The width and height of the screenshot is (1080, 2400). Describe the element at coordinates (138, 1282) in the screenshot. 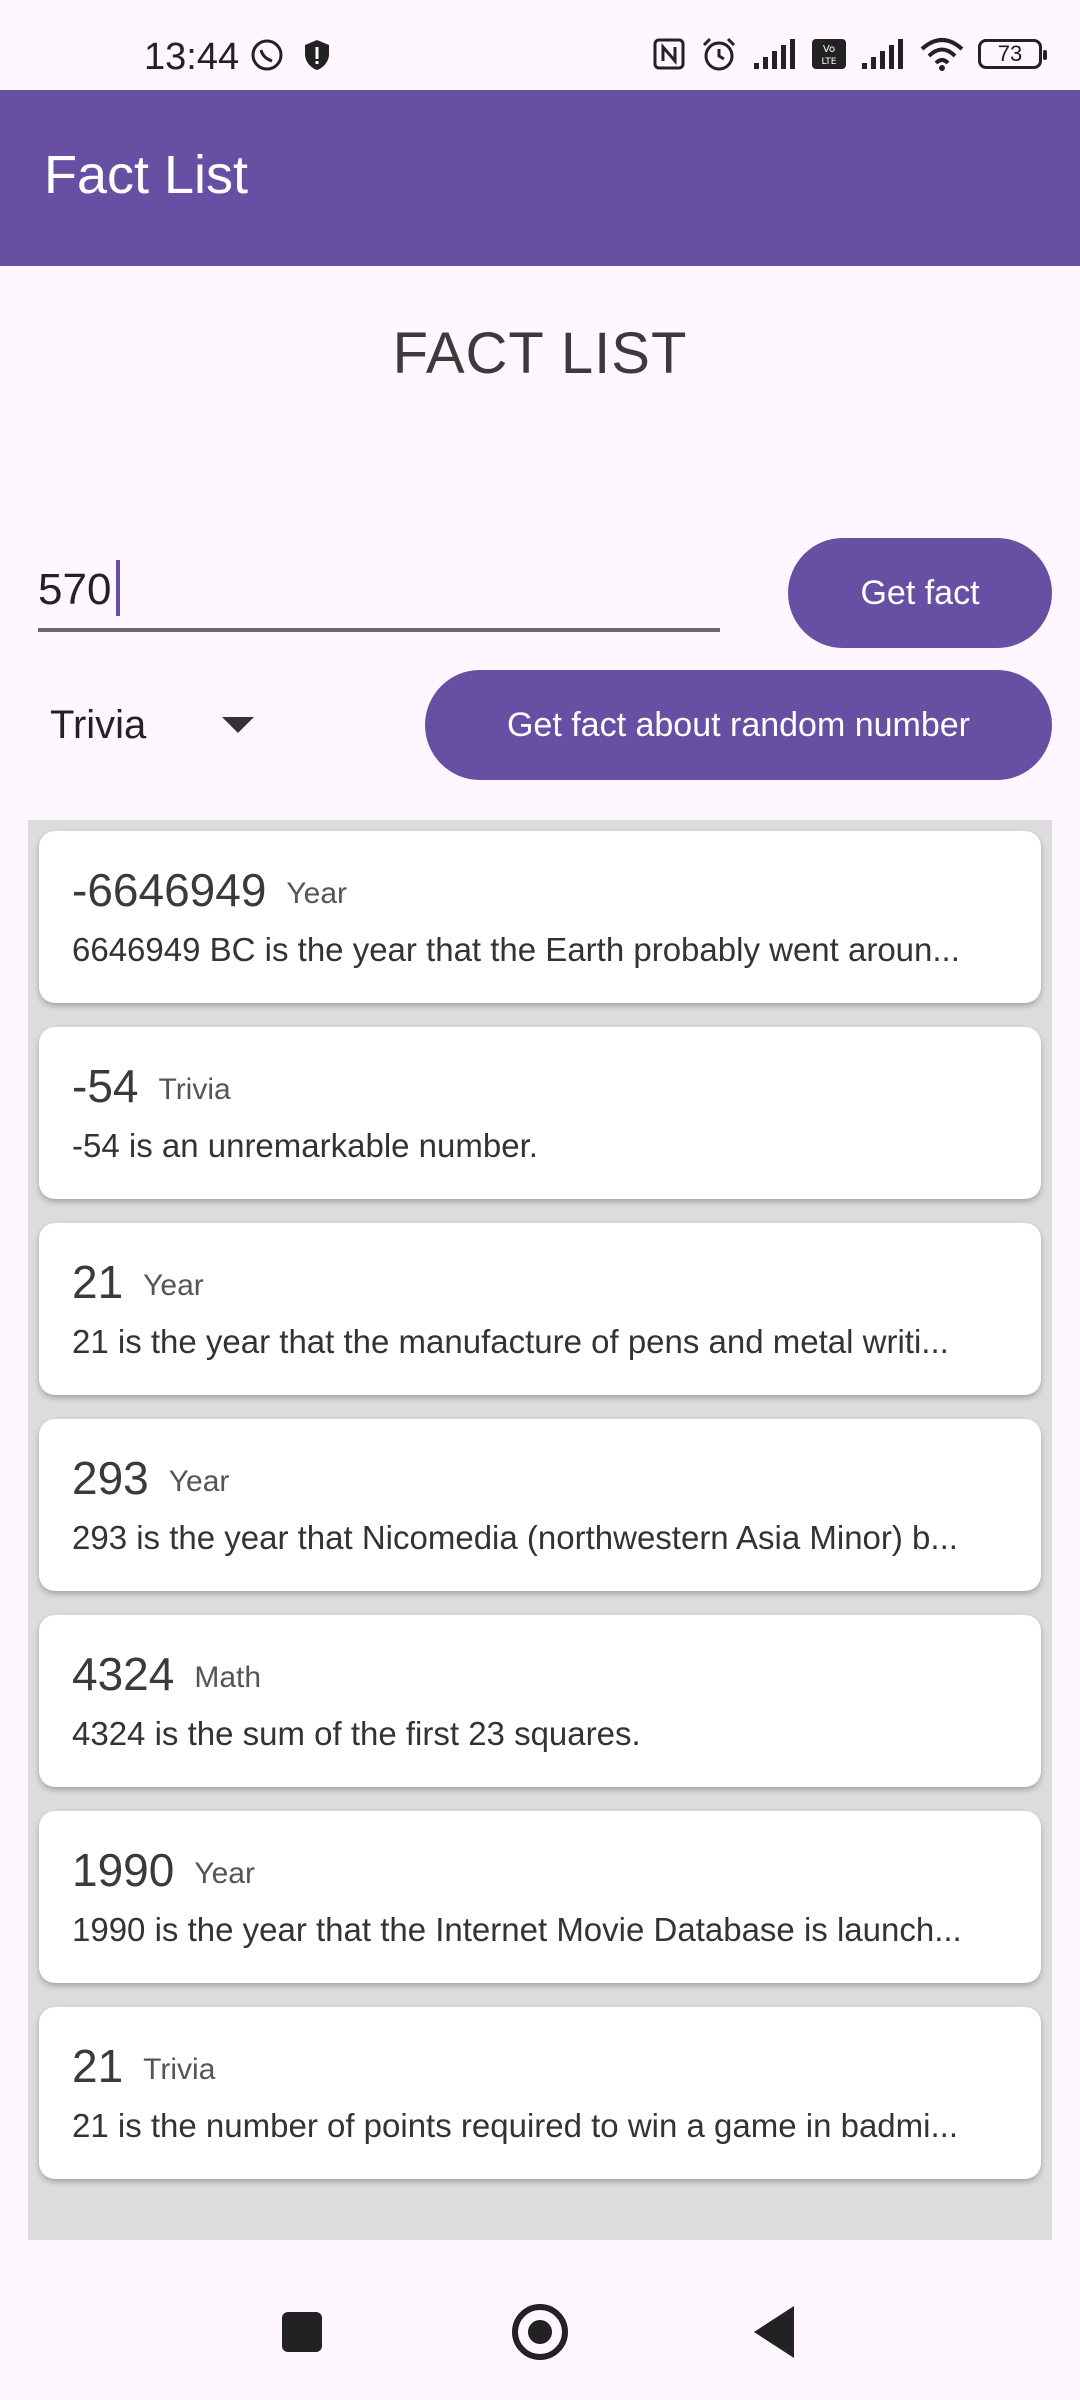

I see `fact-number-row: 21 Year` at that location.